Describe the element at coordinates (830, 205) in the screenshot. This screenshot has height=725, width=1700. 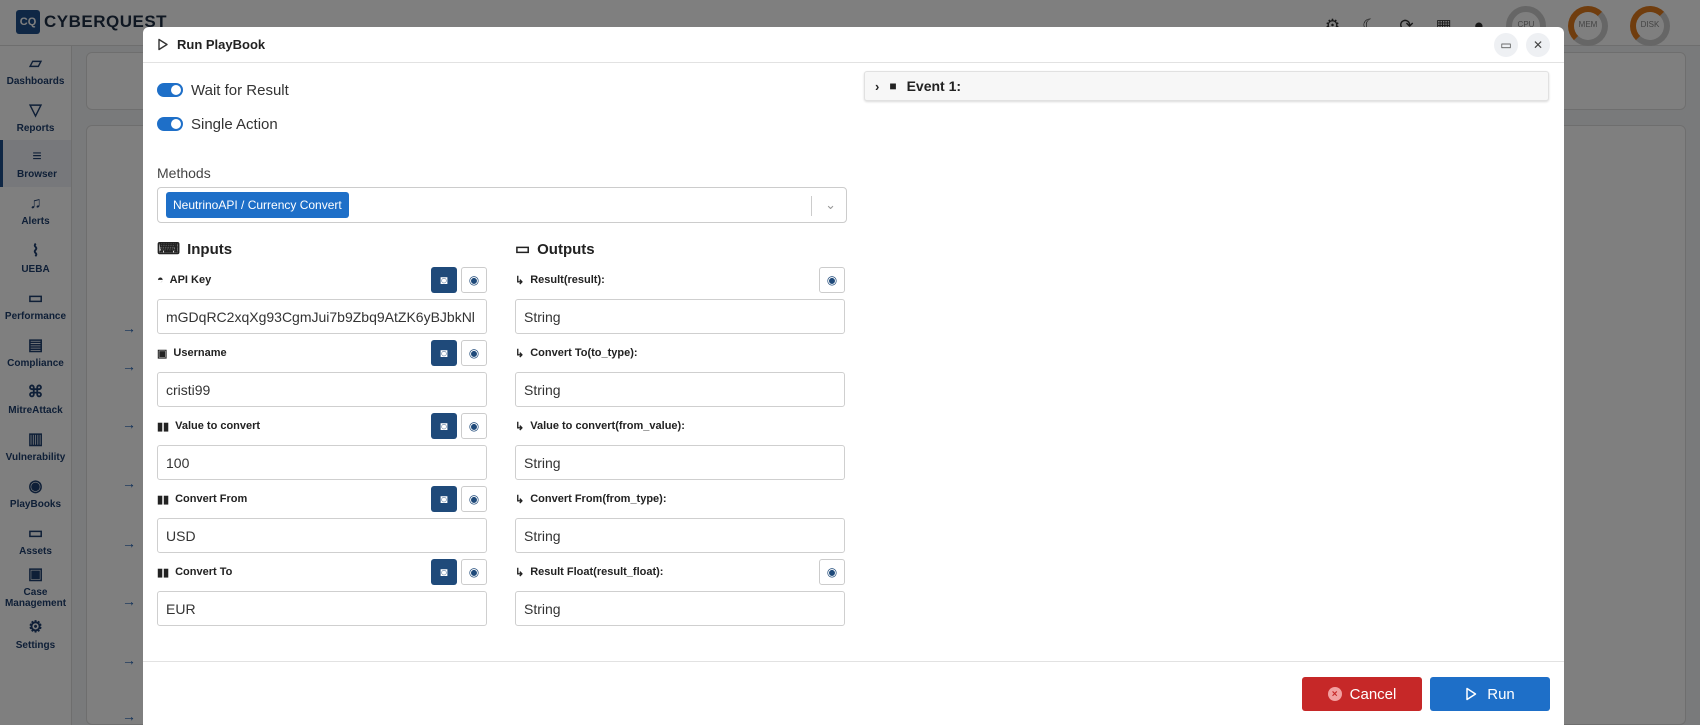
I see `chevron-down-icon: ⌄` at that location.